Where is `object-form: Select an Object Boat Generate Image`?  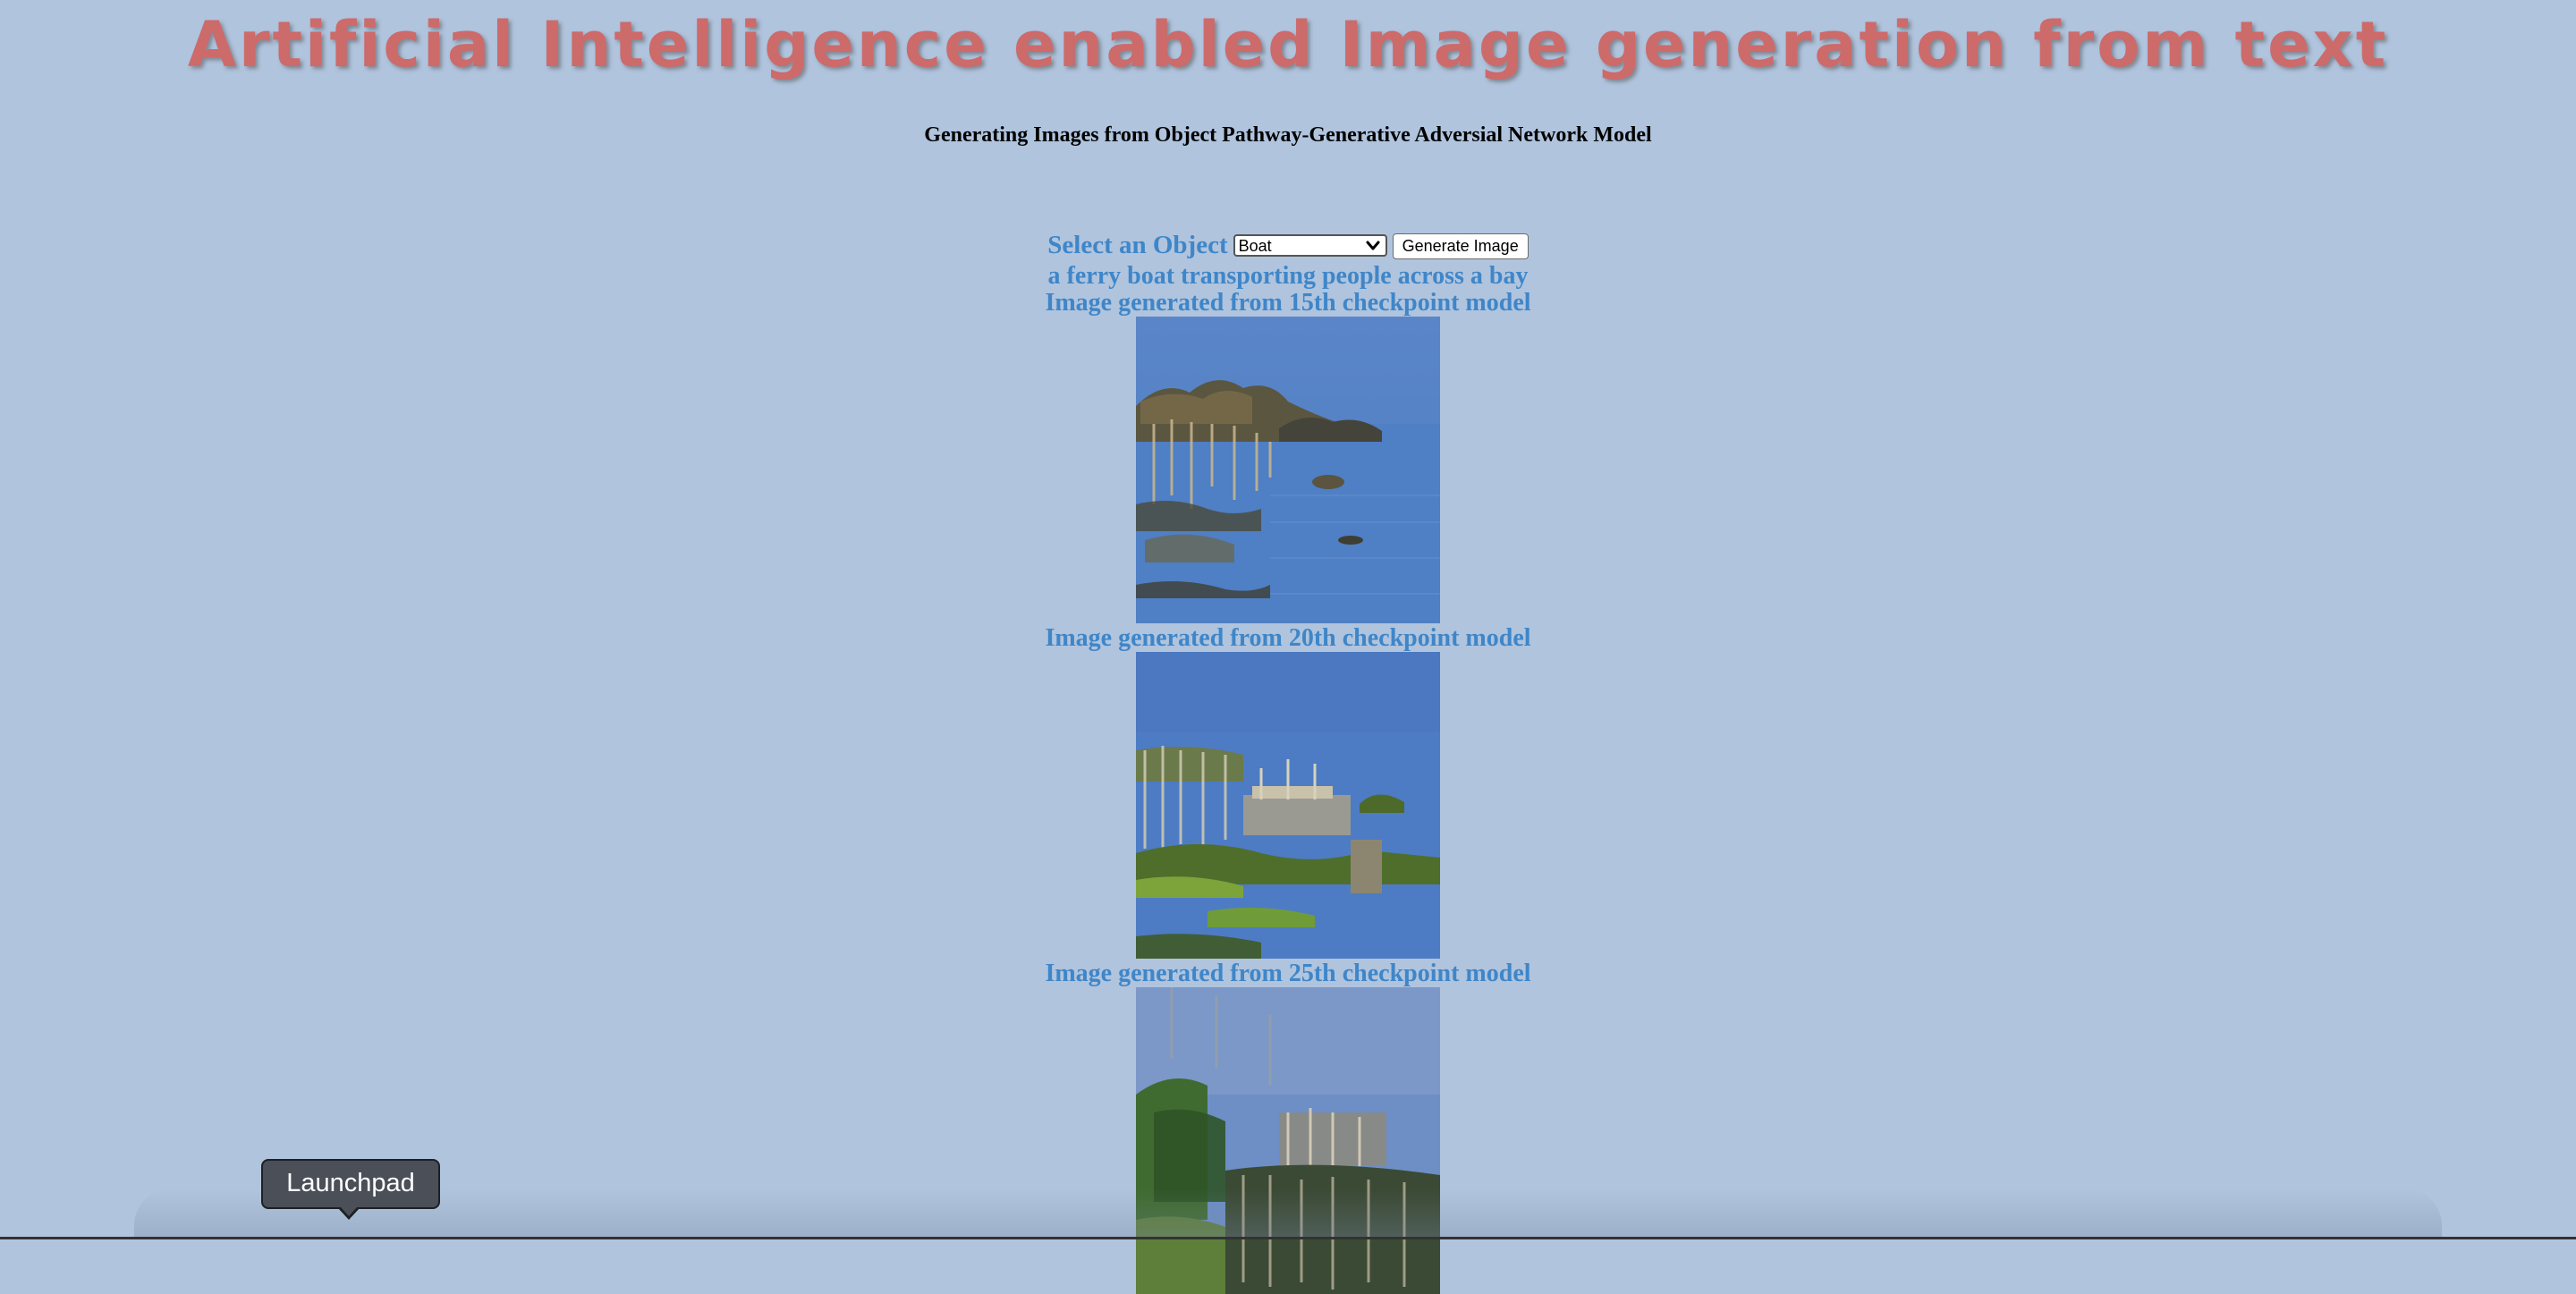
object-form: Select an Object Boat Generate Image is located at coordinates (1288, 245).